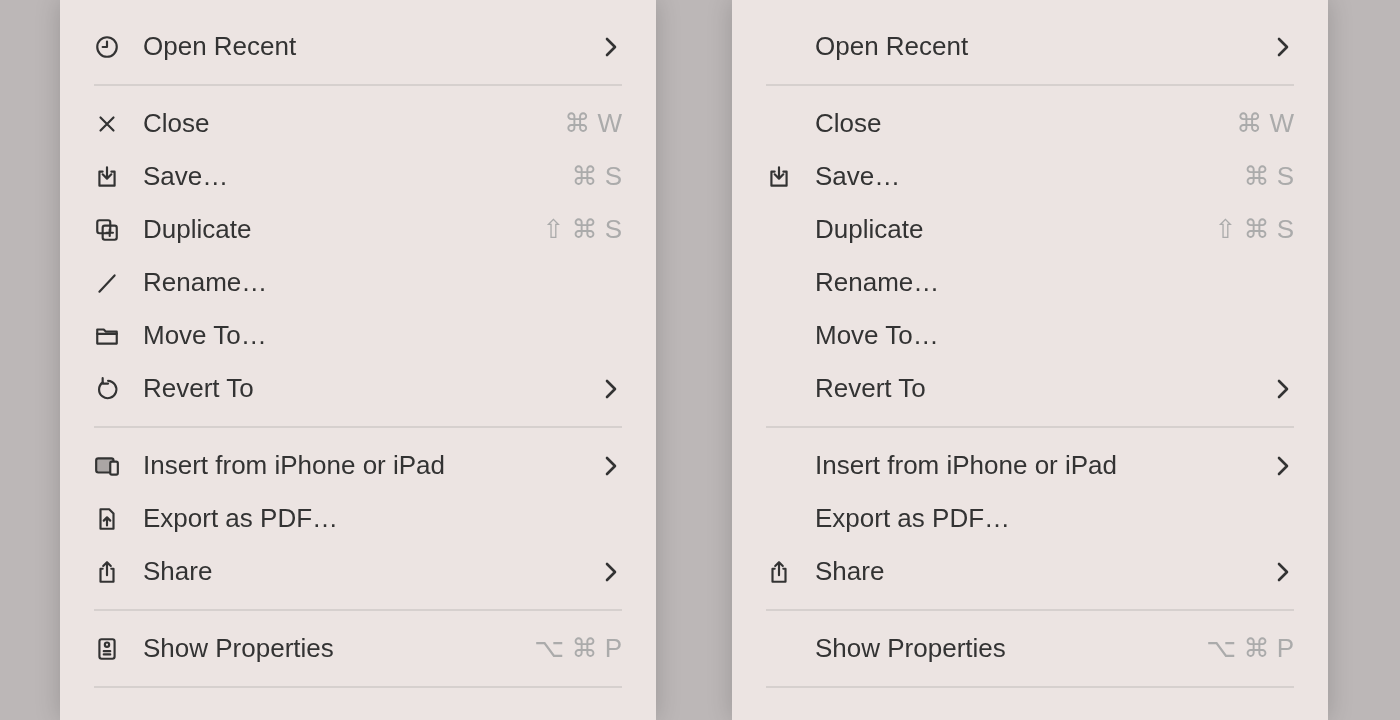  Describe the element at coordinates (107, 46) in the screenshot. I see `clock-icon` at that location.